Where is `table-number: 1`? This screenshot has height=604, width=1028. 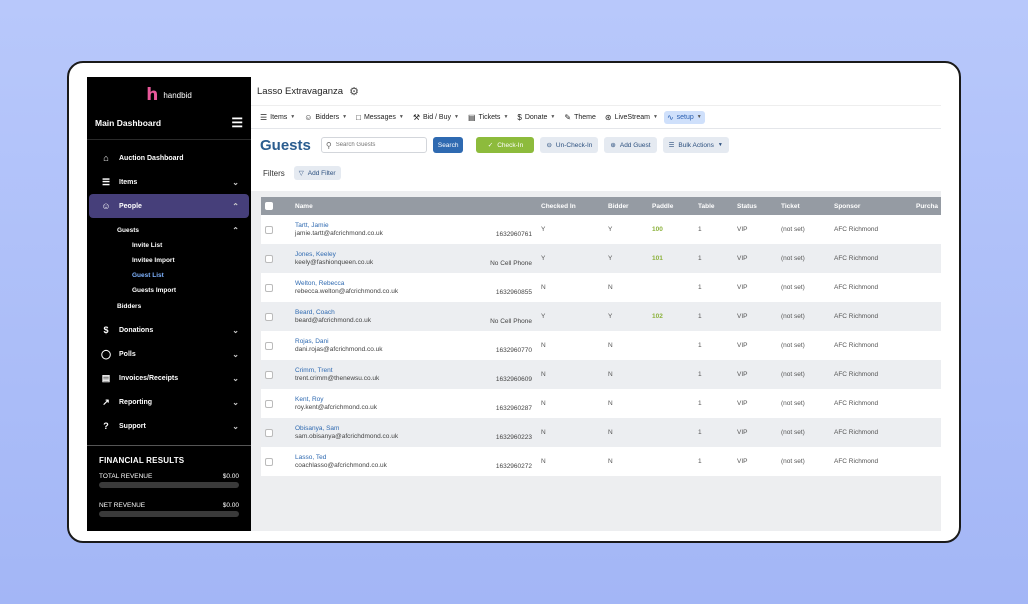
table-number: 1 is located at coordinates (700, 258).